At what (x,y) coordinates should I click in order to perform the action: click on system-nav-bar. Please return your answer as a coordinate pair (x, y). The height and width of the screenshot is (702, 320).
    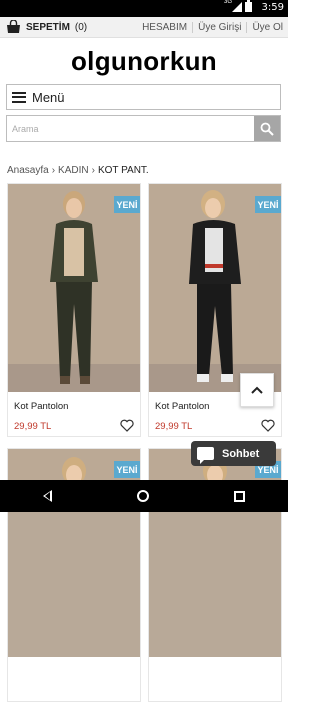
    Looking at the image, I should click on (144, 496).